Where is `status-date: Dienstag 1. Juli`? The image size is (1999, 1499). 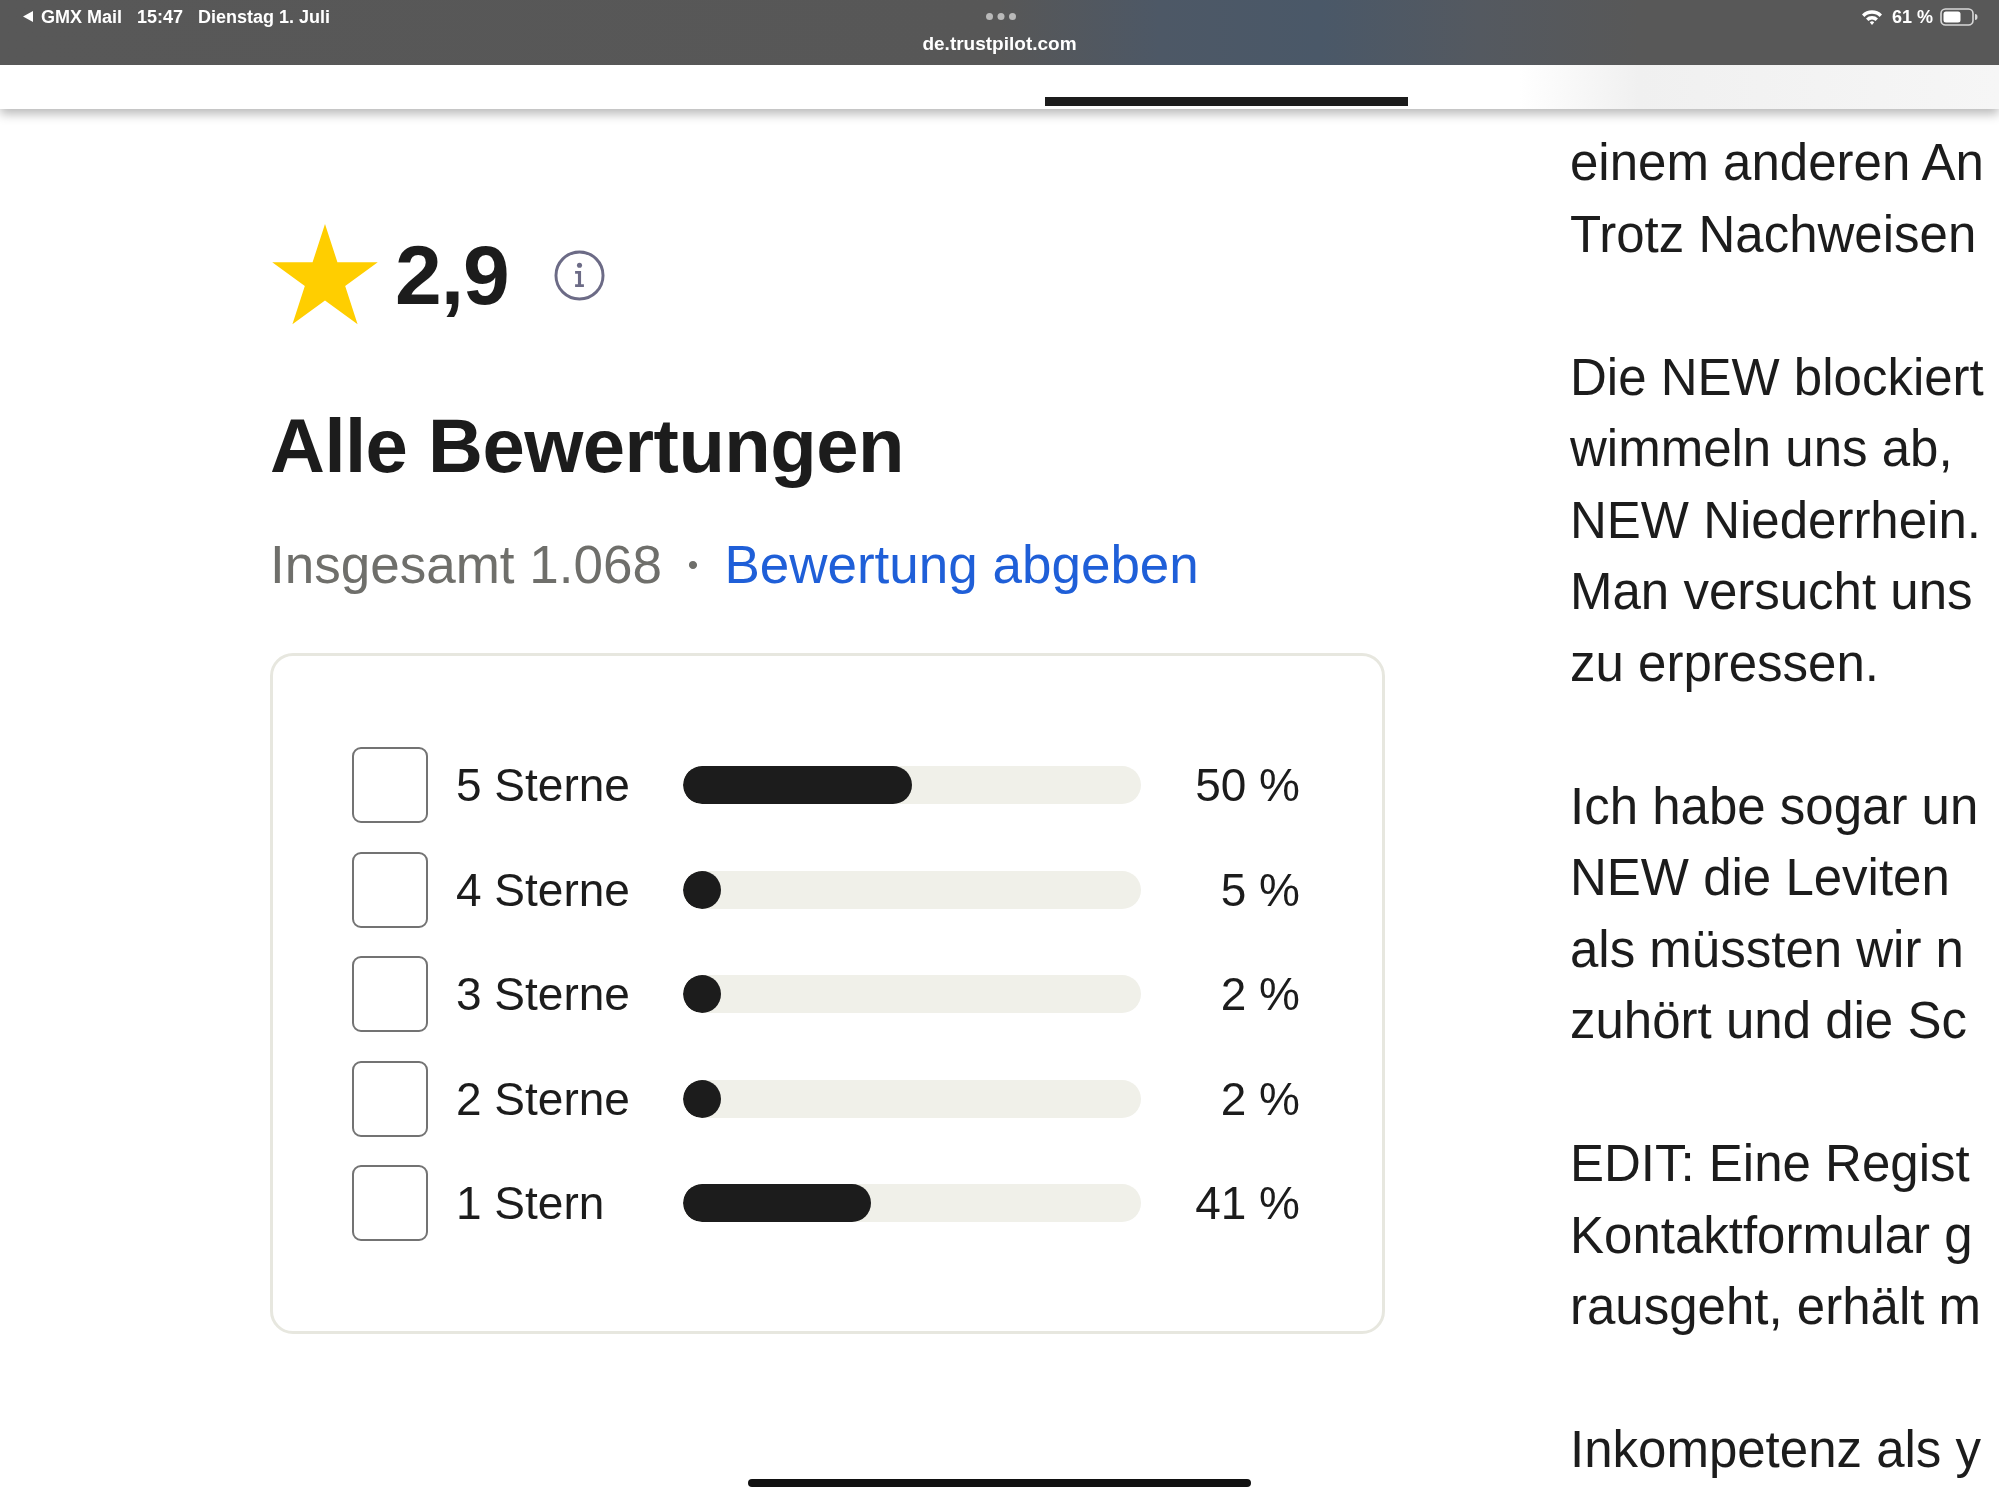
status-date: Dienstag 1. Juli is located at coordinates (264, 16).